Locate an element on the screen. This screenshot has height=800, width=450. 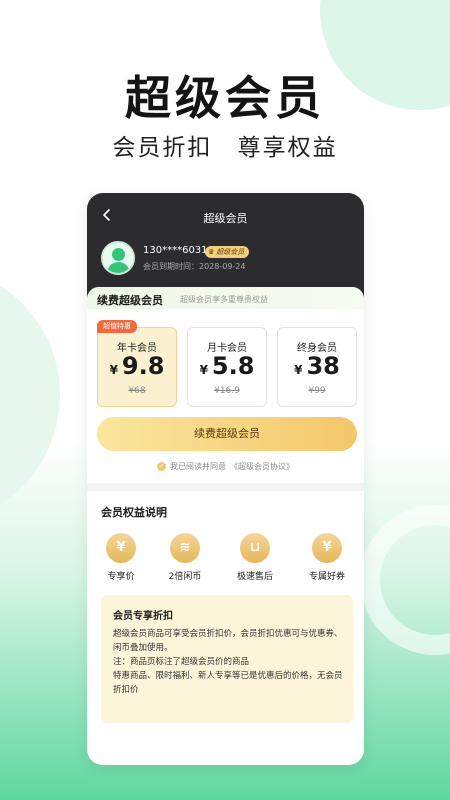
vip-badge: ♛ 超级会员 is located at coordinates (227, 252).